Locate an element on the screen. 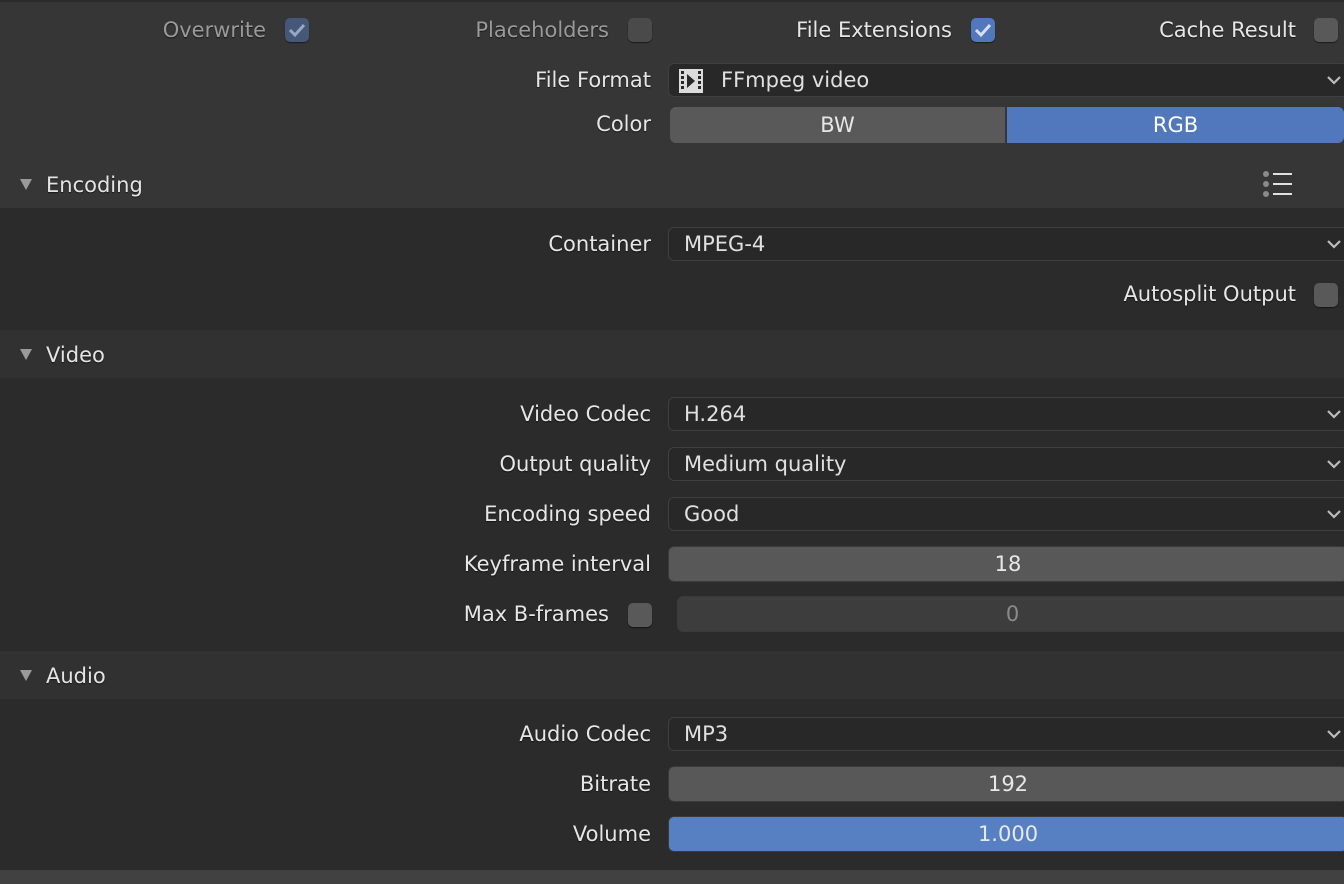  container-label: Container is located at coordinates (599, 244).